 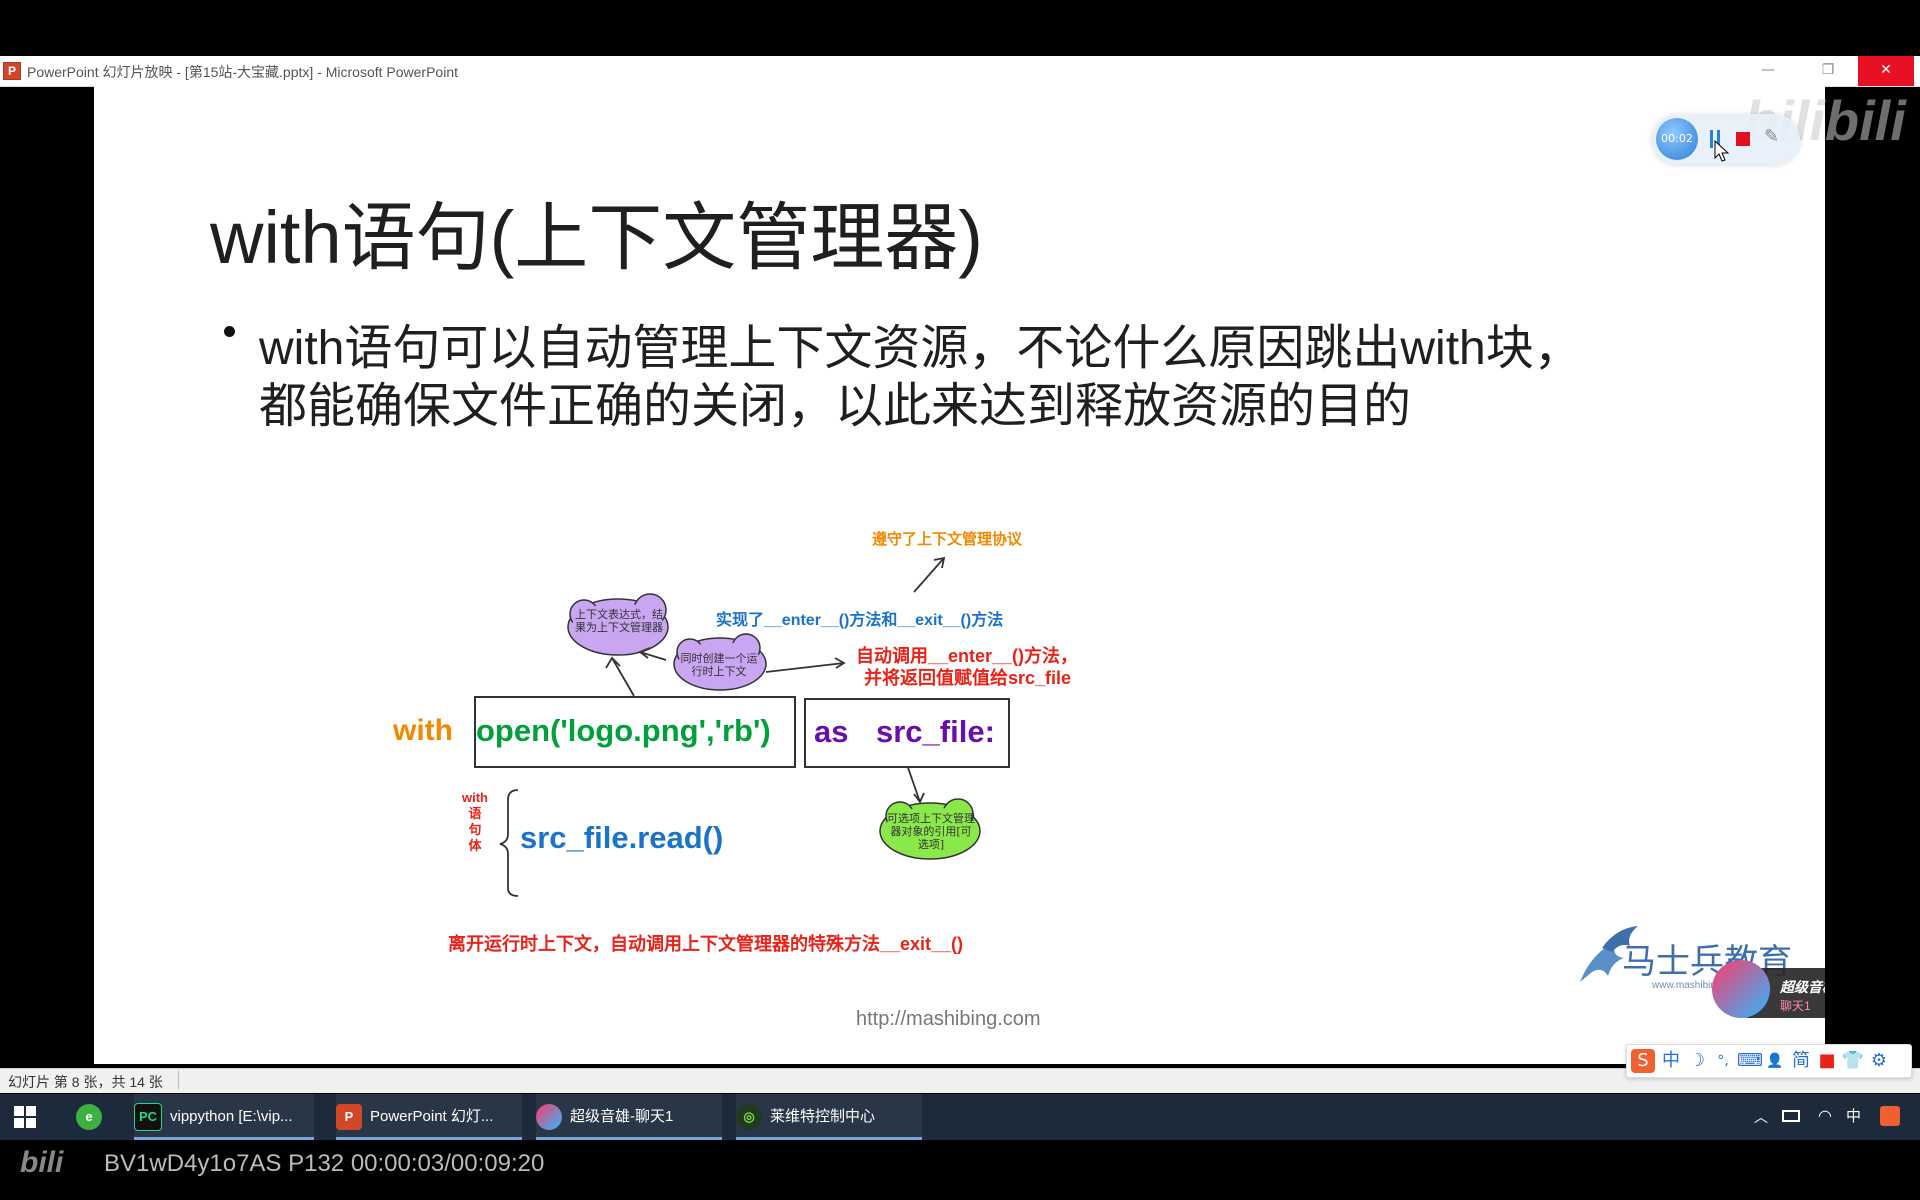 I want to click on user-icon: 👤, so click(x=1775, y=1061).